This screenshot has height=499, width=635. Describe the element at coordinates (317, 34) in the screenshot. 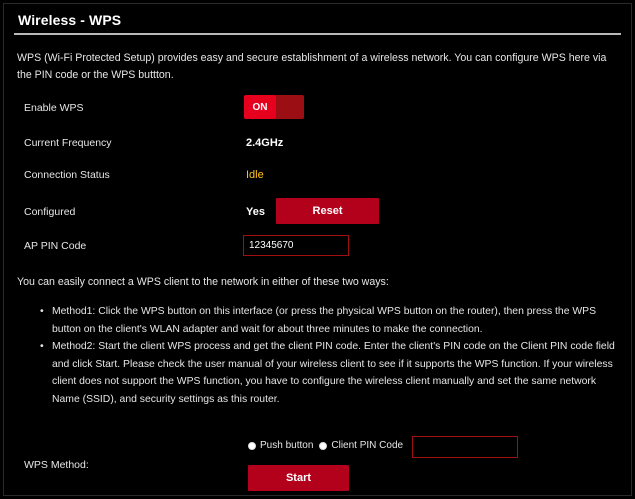

I see `title-divider` at that location.